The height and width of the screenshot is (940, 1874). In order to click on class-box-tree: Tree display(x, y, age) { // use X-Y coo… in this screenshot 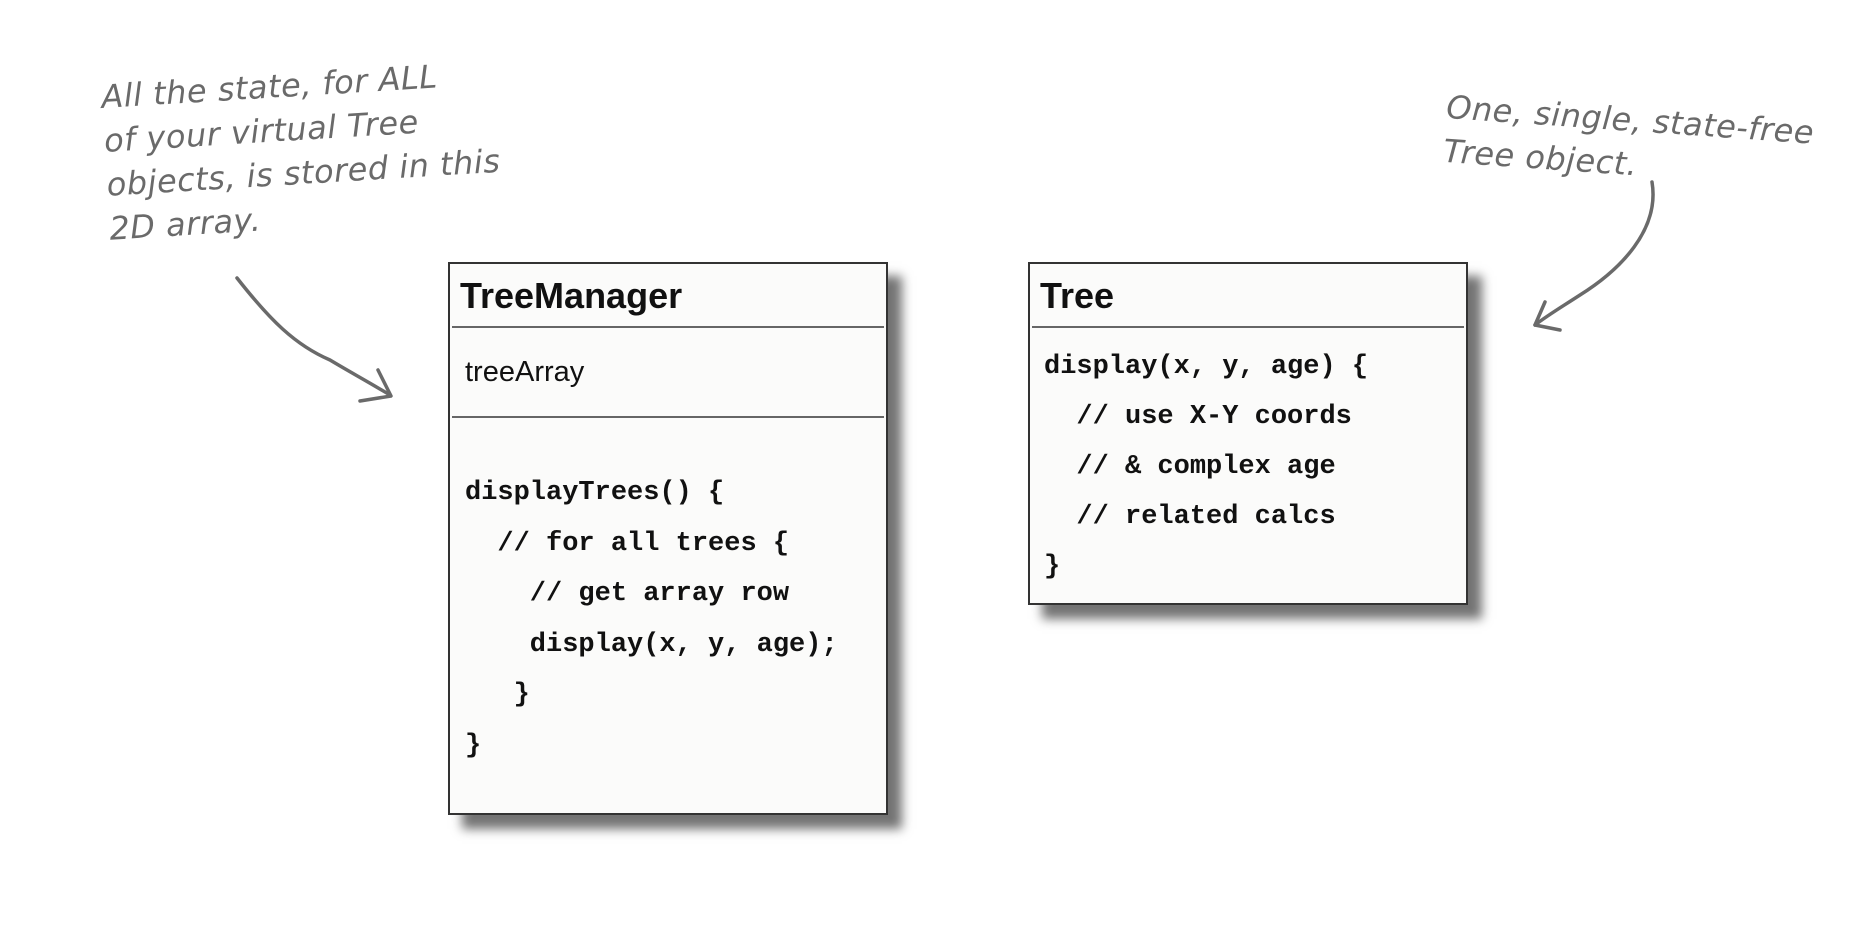, I will do `click(1248, 433)`.